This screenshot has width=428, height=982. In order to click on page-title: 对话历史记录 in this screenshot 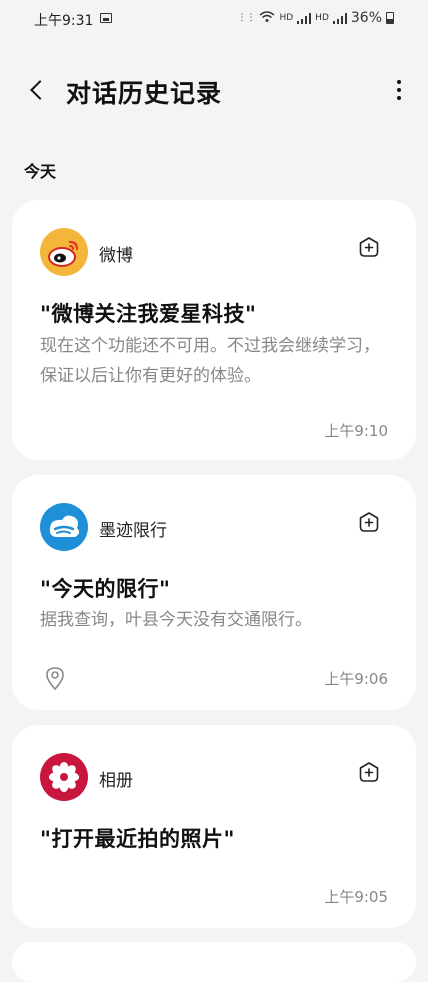, I will do `click(144, 93)`.